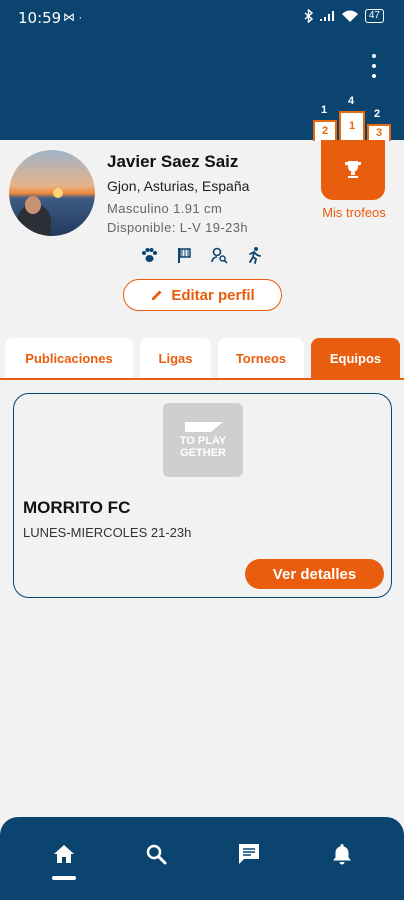 This screenshot has width=404, height=900. I want to click on avatar, so click(52, 193).